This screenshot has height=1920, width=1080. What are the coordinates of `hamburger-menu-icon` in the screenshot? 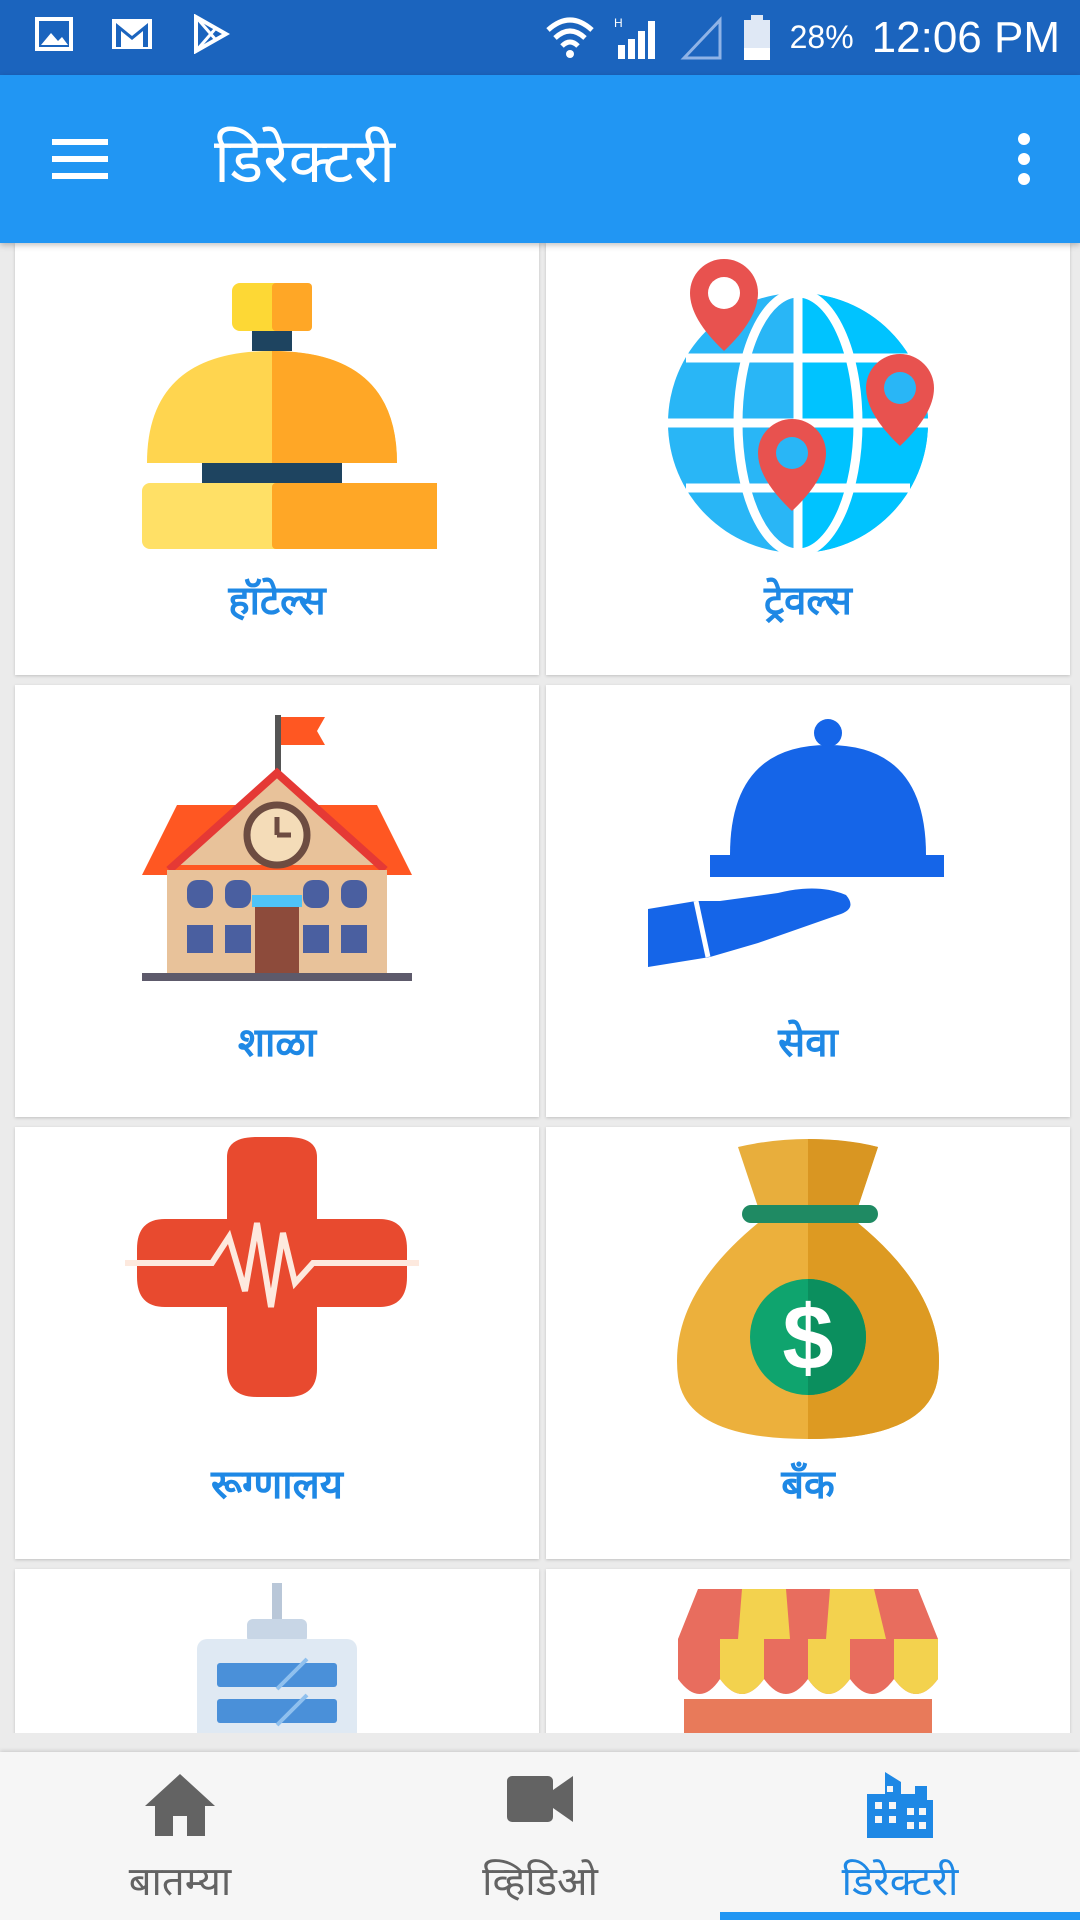 It's located at (80, 159).